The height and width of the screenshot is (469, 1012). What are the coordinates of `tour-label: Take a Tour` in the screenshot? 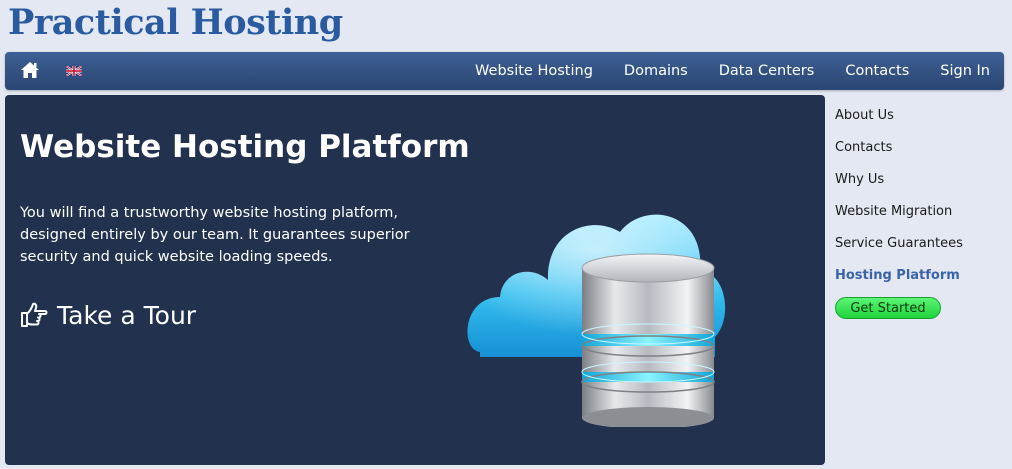 It's located at (127, 315).